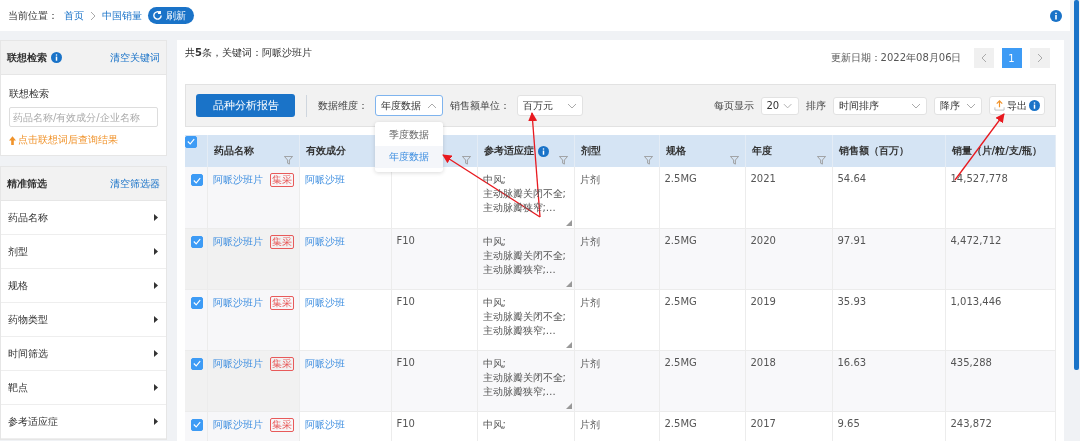 The width and height of the screenshot is (1080, 441). I want to click on panel-title: 联想检索, so click(27, 57).